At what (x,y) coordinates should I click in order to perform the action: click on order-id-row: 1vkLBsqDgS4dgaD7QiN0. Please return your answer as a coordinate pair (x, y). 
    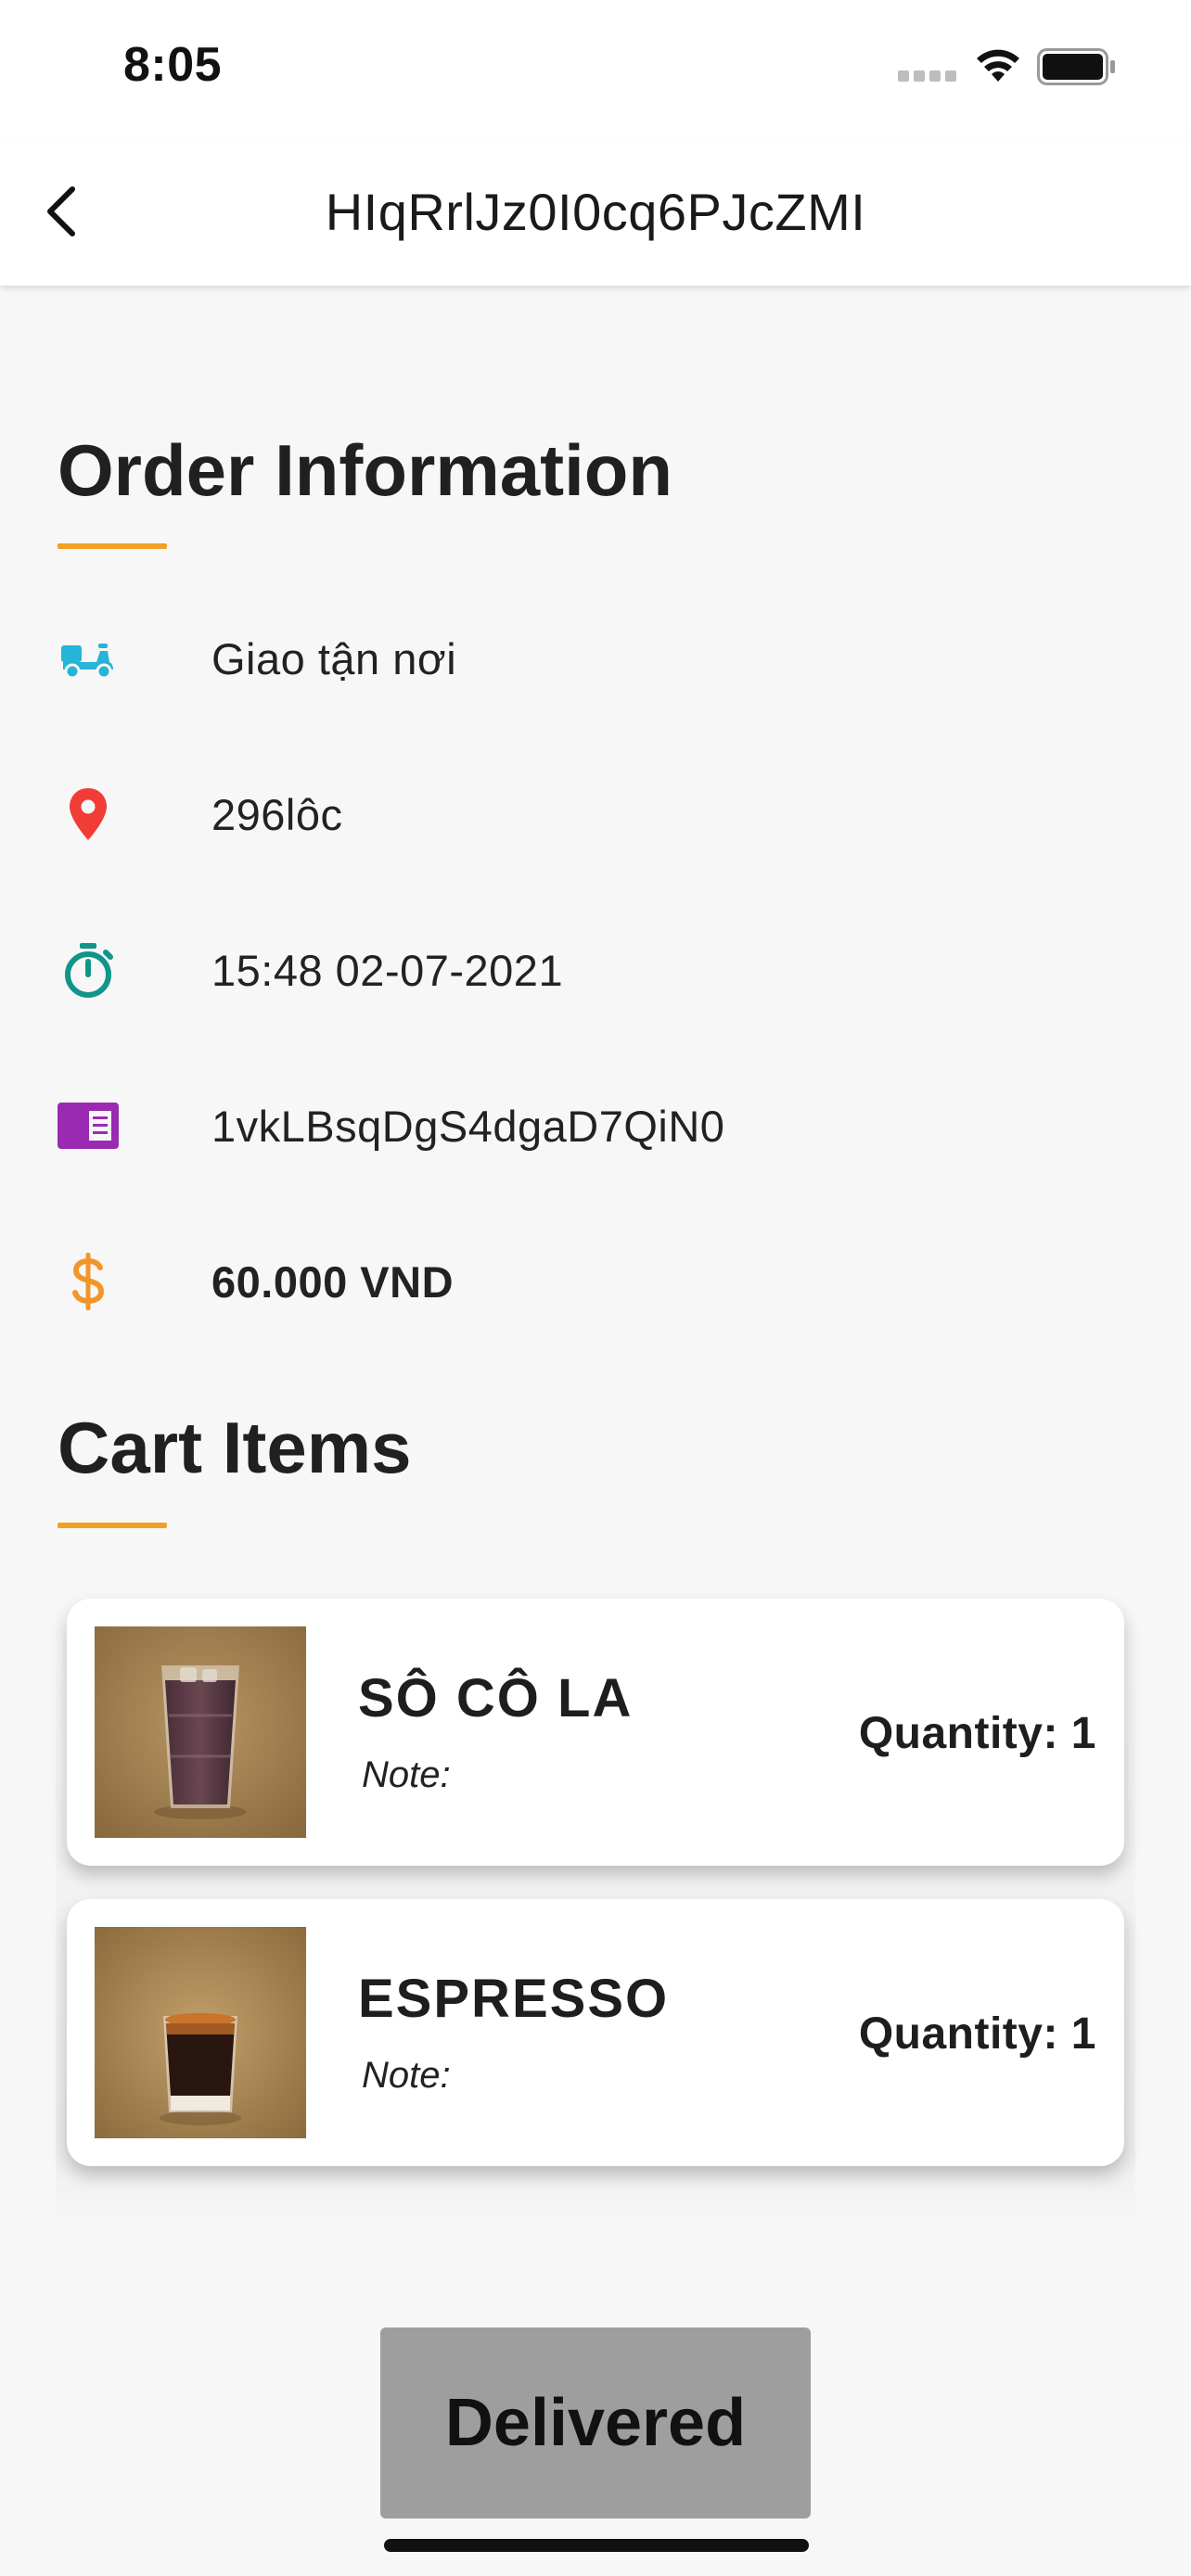
    Looking at the image, I should click on (595, 1125).